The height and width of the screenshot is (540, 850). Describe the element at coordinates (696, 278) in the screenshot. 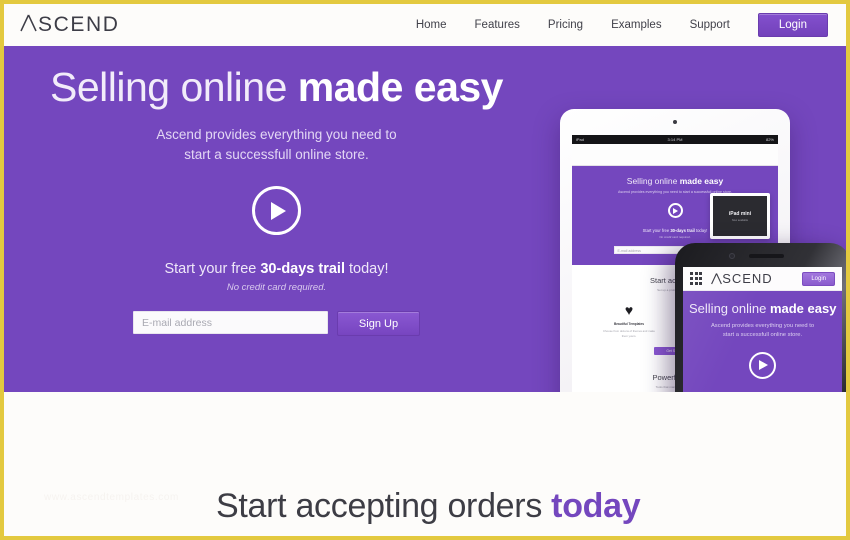

I see `grid-menu-icon` at that location.